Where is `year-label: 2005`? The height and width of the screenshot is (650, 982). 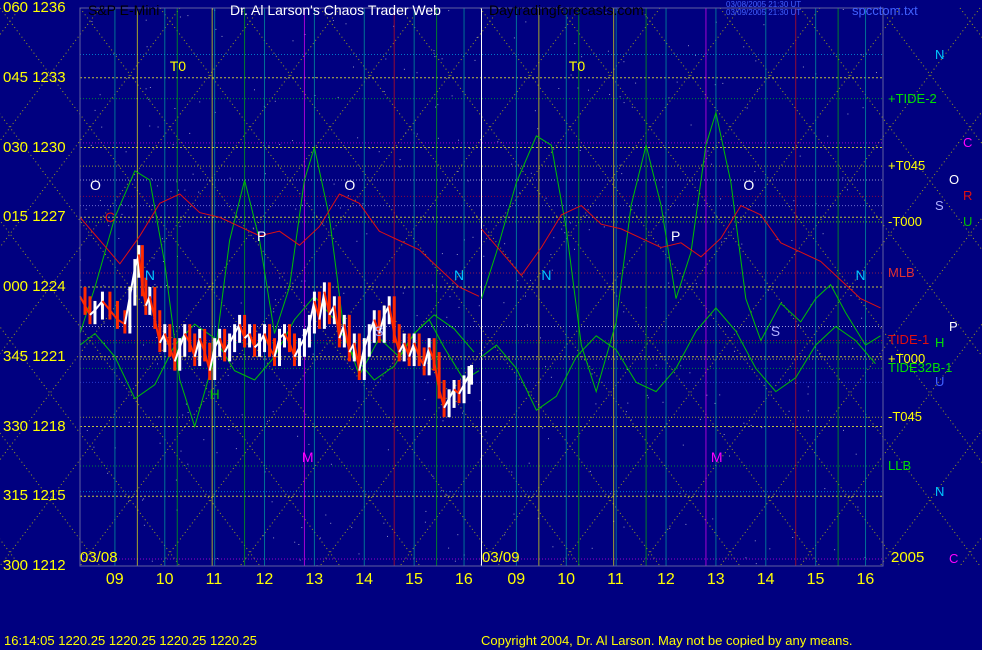 year-label: 2005 is located at coordinates (908, 557).